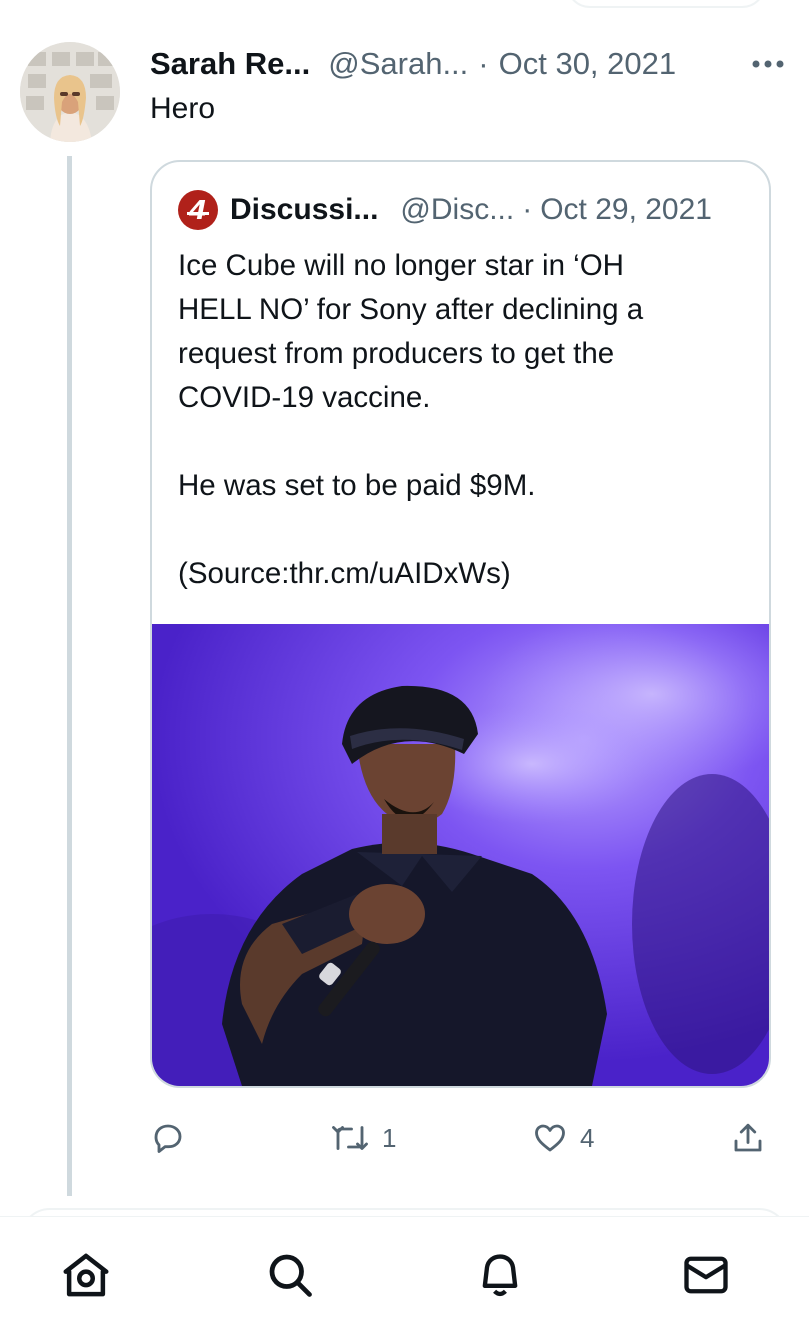 The width and height of the screenshot is (809, 1328). I want to click on logo-glyph: 4, so click(197, 211).